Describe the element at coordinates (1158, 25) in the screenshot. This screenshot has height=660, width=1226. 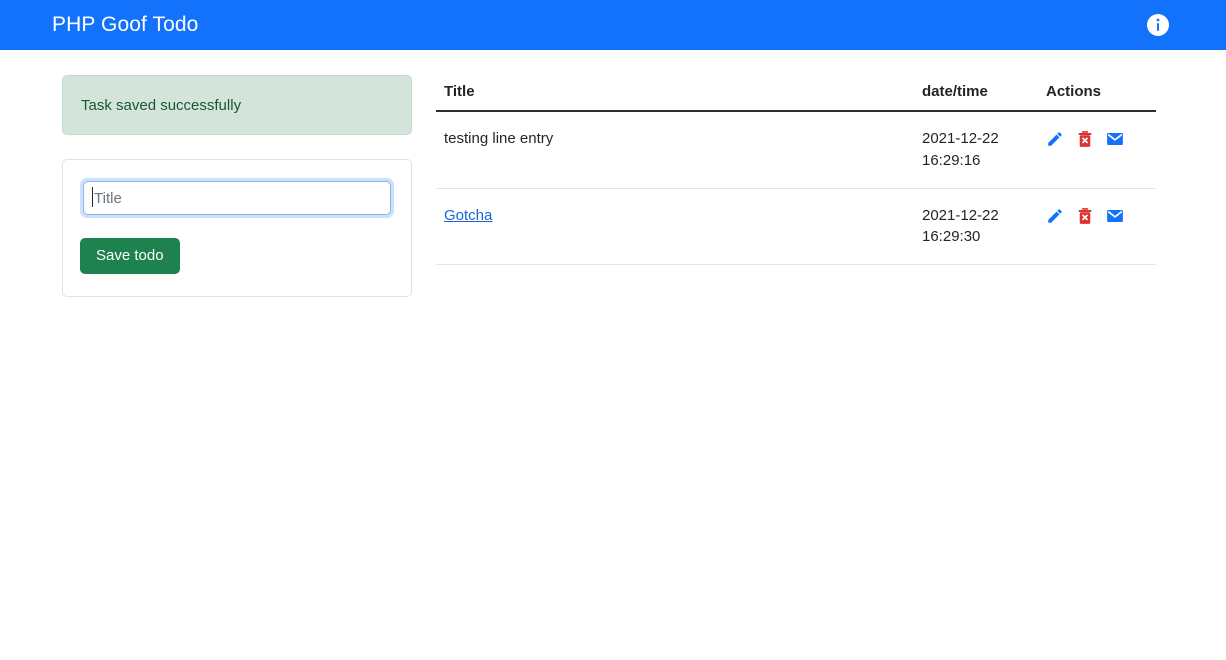
I see `info-icon` at that location.